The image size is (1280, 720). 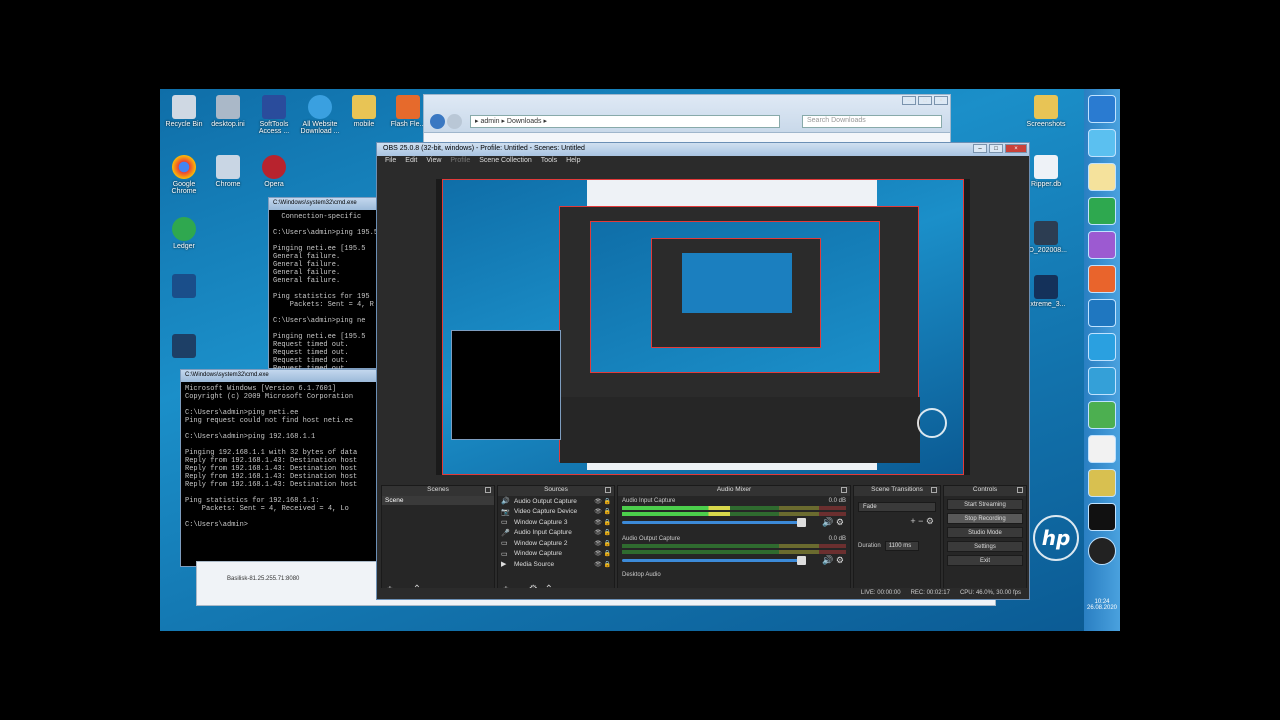 I want to click on desktop-icon-chrome: Google Chrome, so click(x=184, y=175).